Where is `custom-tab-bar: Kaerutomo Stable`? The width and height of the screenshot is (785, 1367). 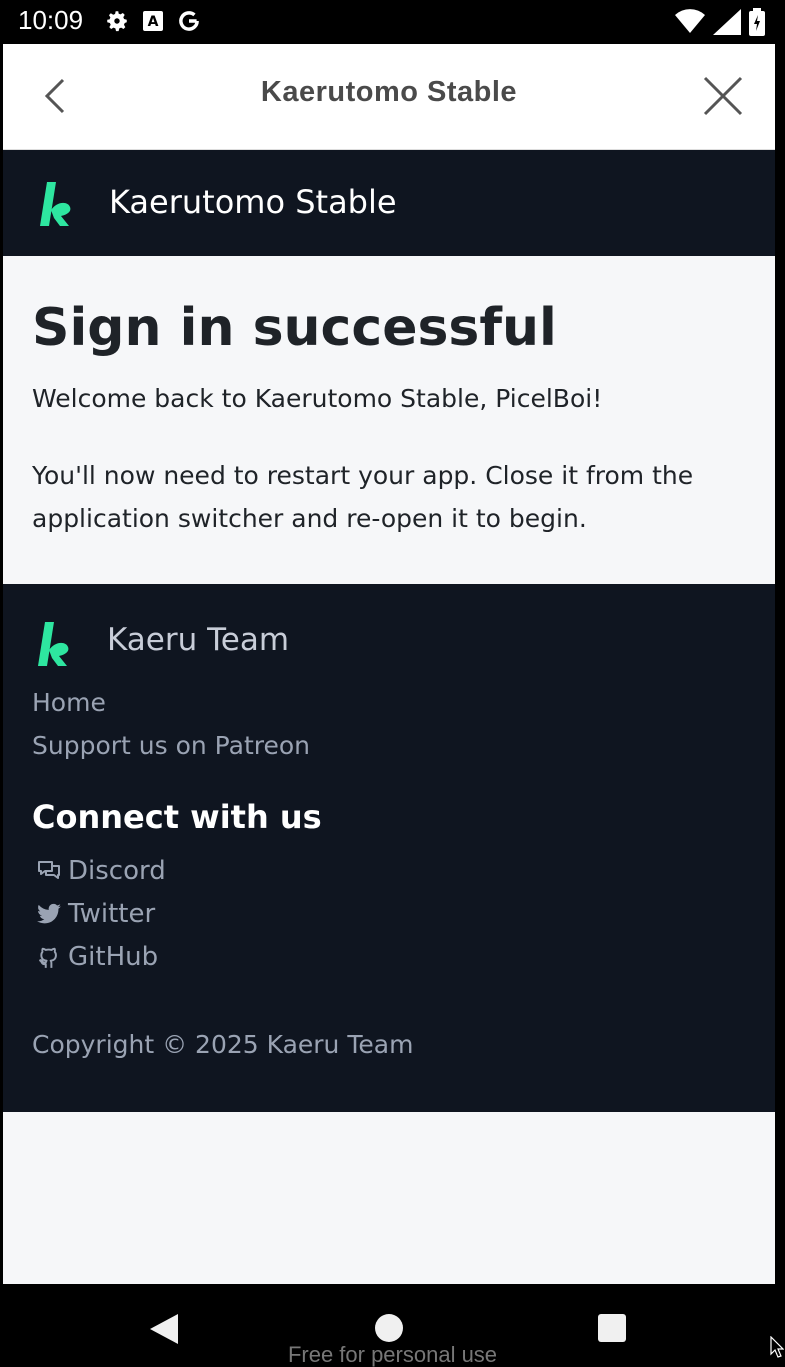 custom-tab-bar: Kaerutomo Stable is located at coordinates (389, 97).